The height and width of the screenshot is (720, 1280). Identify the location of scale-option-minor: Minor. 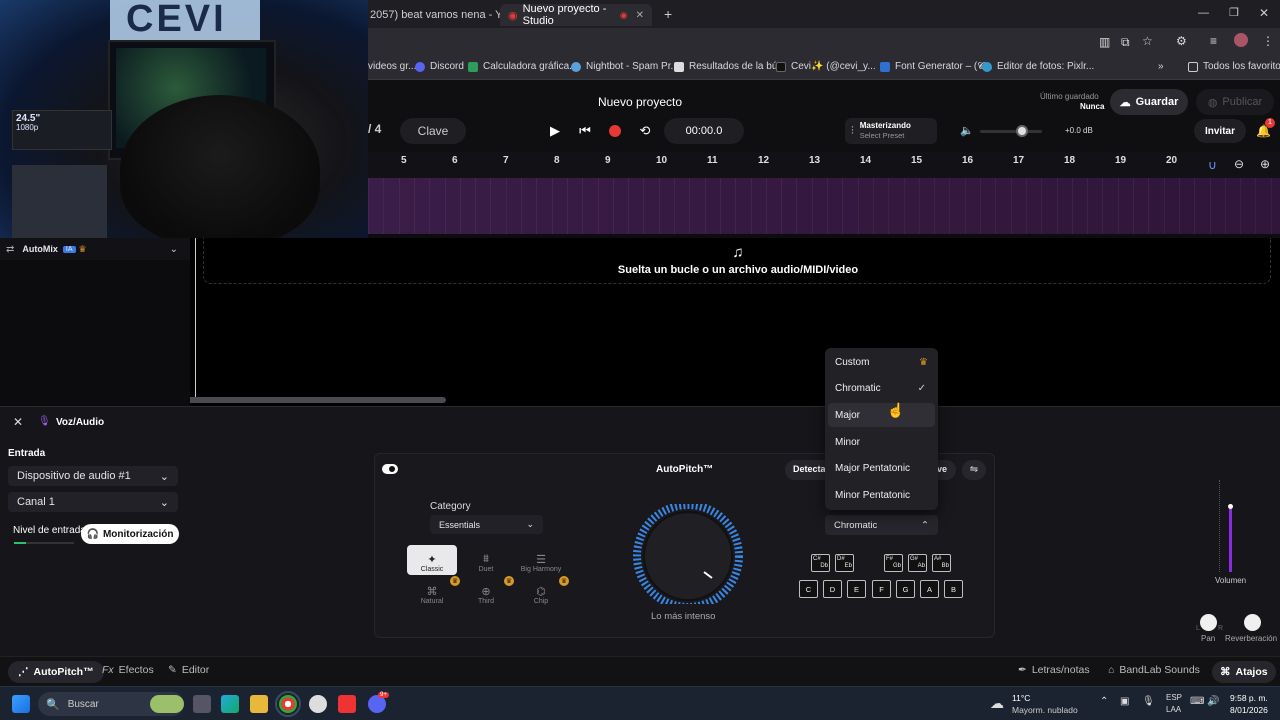
(881, 442).